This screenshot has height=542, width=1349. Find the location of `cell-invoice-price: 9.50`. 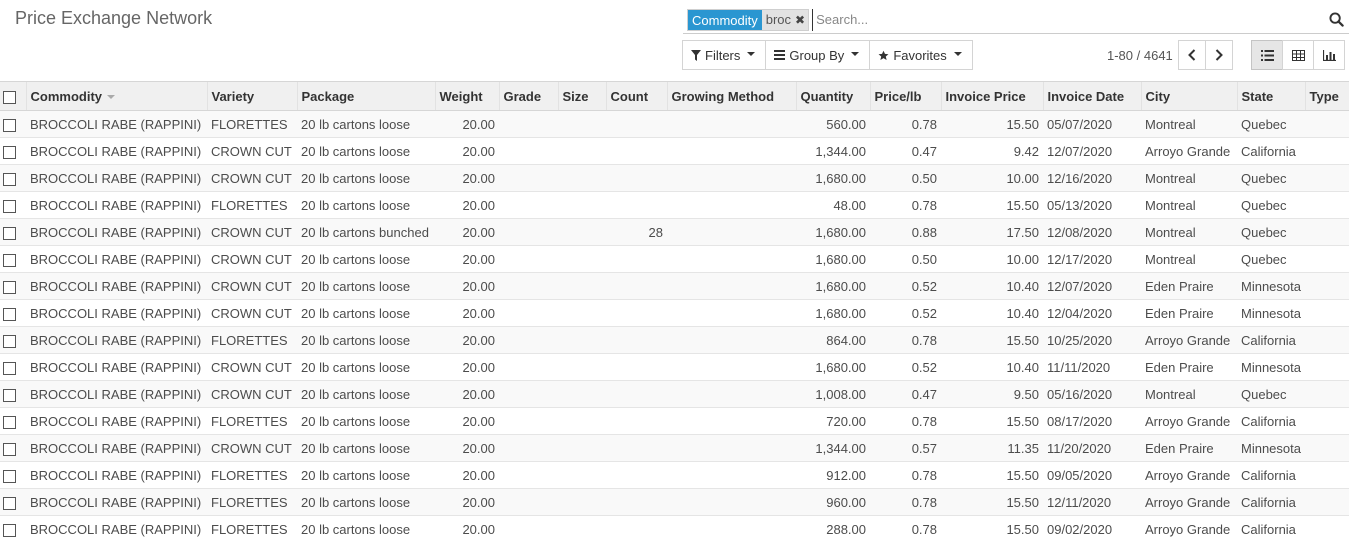

cell-invoice-price: 9.50 is located at coordinates (992, 394).